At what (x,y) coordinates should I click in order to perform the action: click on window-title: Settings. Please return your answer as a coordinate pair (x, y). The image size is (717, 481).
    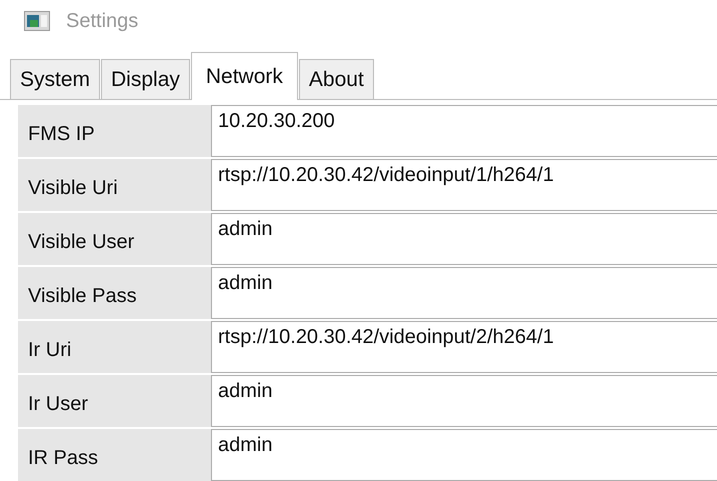
    Looking at the image, I should click on (102, 21).